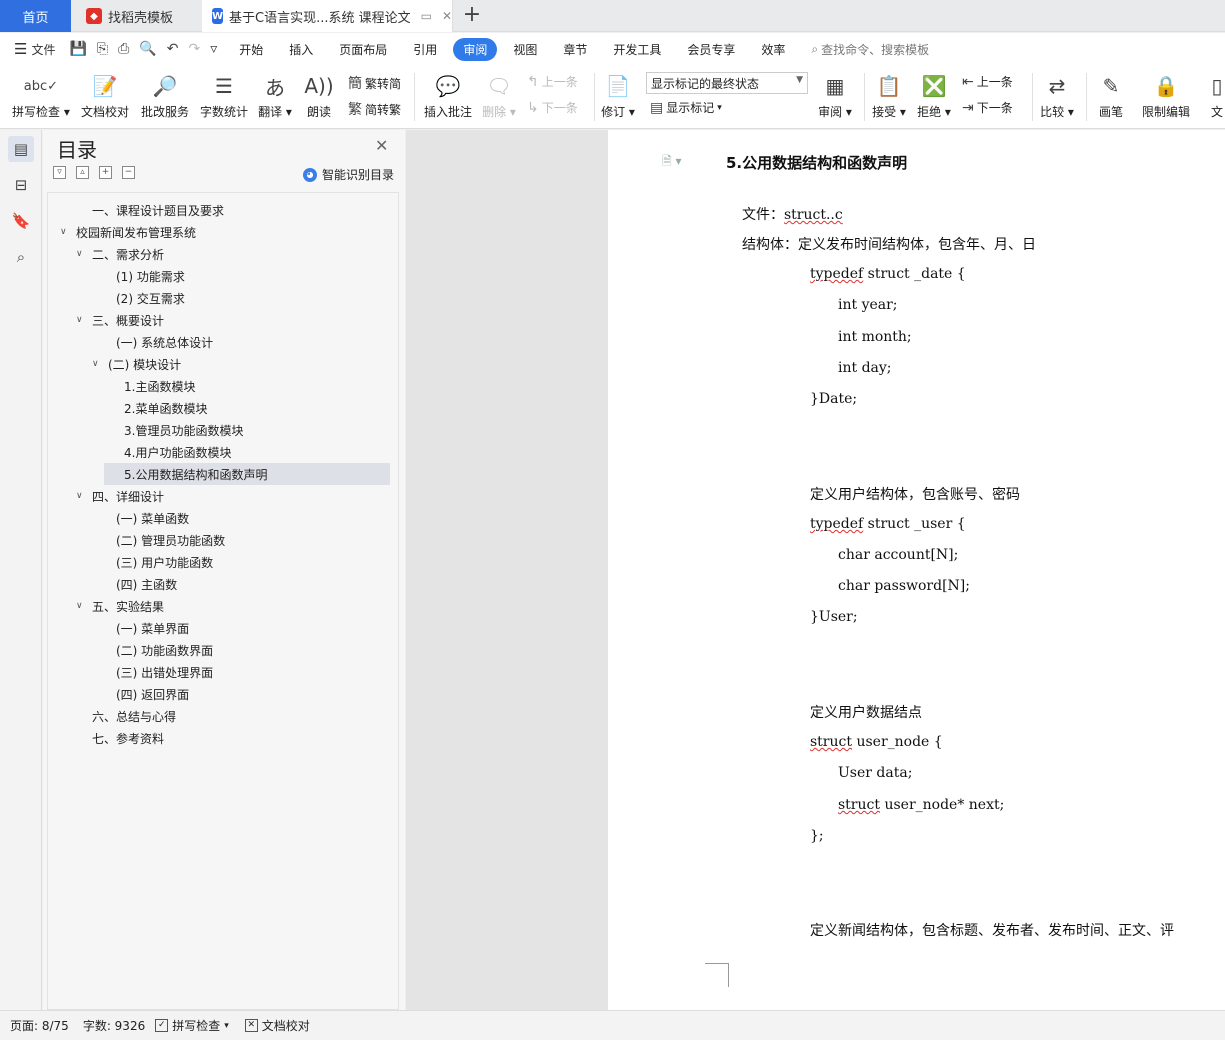 The width and height of the screenshot is (1225, 1040). Describe the element at coordinates (552, 81) in the screenshot. I see `prev-comment-button: ↰ 上一条` at that location.